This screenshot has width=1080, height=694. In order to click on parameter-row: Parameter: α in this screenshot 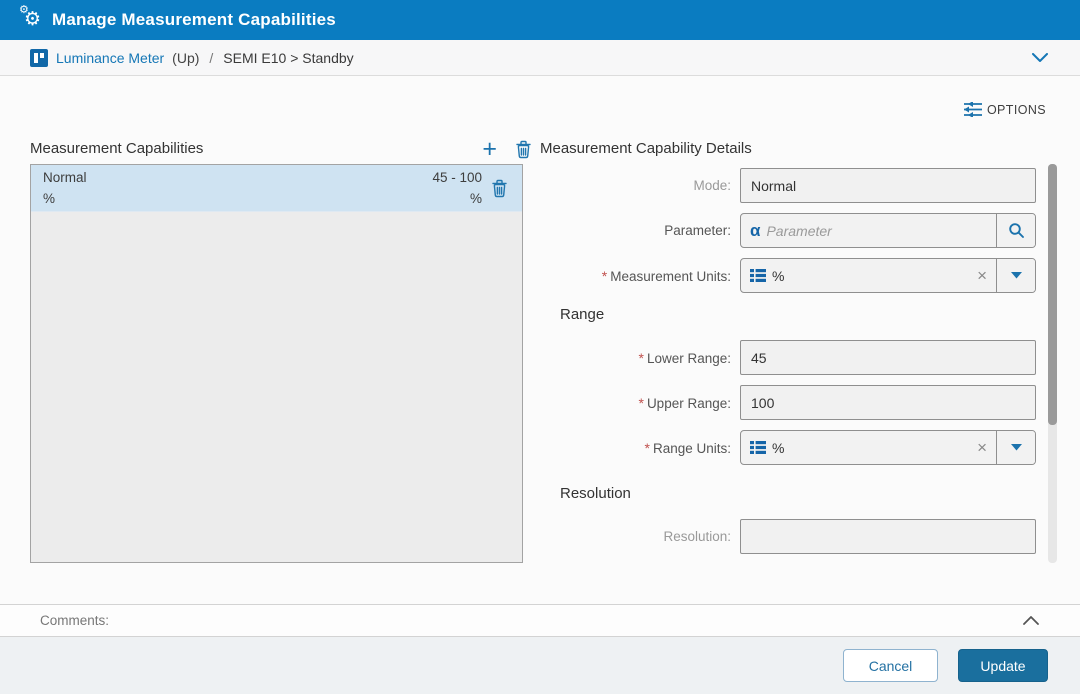, I will do `click(792, 230)`.